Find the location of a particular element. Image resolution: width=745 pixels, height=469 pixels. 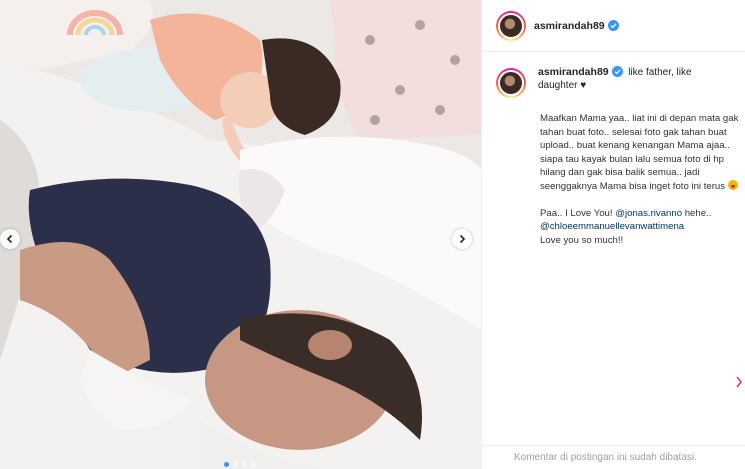

post-header: asmirandah89 is located at coordinates (613, 26).